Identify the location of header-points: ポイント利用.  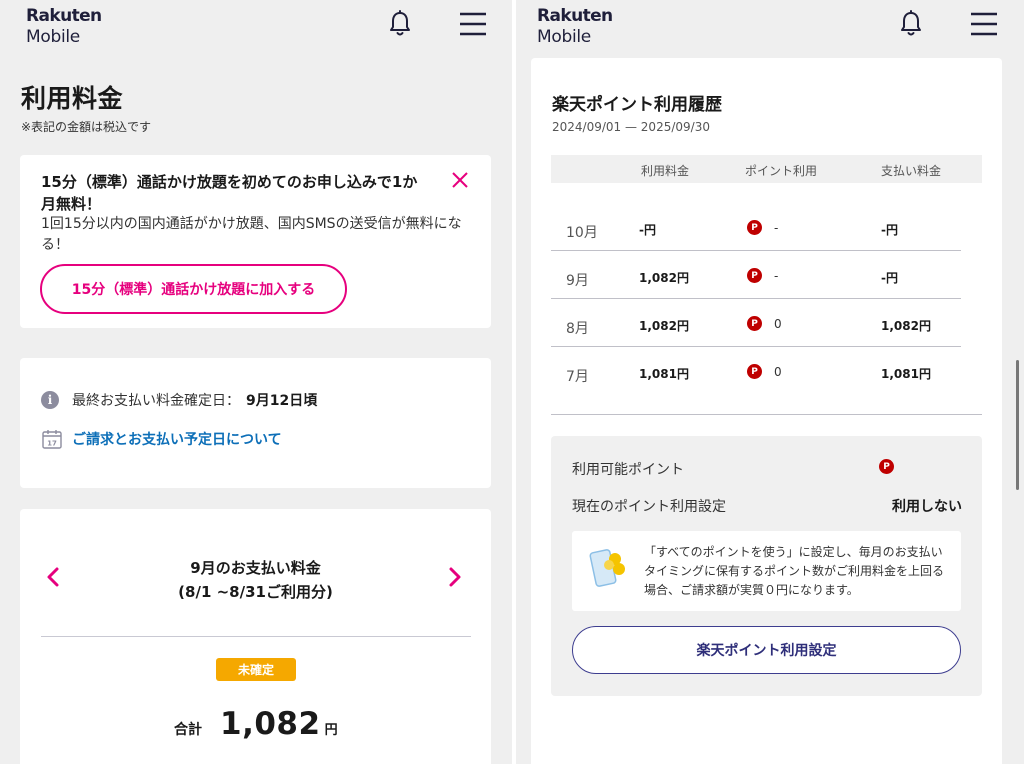
(781, 171).